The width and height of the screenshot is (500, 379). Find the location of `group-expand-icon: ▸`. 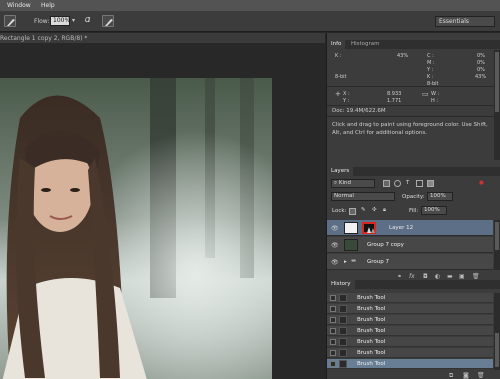

group-expand-icon: ▸ is located at coordinates (345, 262).